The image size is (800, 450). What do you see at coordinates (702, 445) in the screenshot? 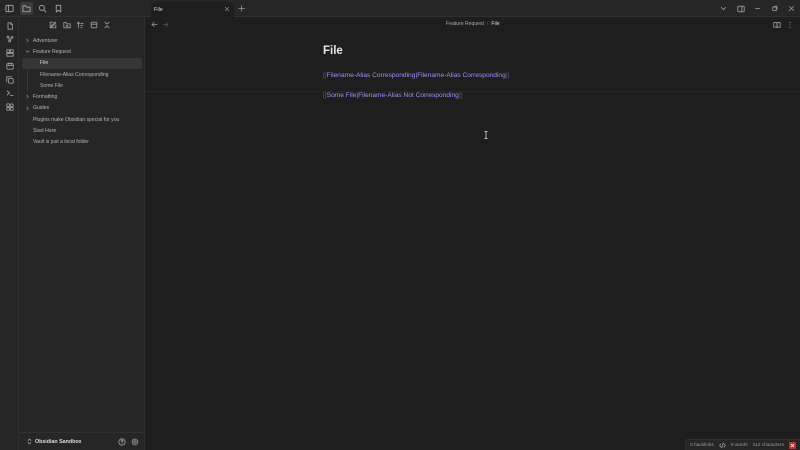
I see `backlinks-count: 0 backlinks` at bounding box center [702, 445].